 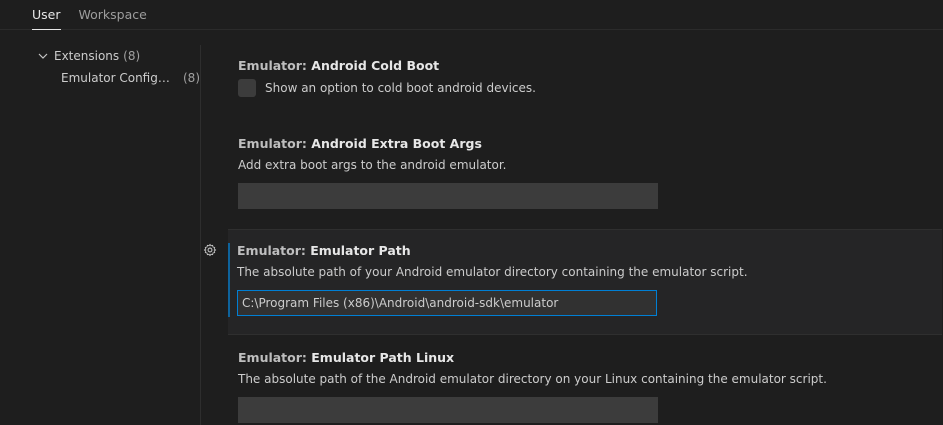 What do you see at coordinates (43, 56) in the screenshot?
I see `chevron-down-icon` at bounding box center [43, 56].